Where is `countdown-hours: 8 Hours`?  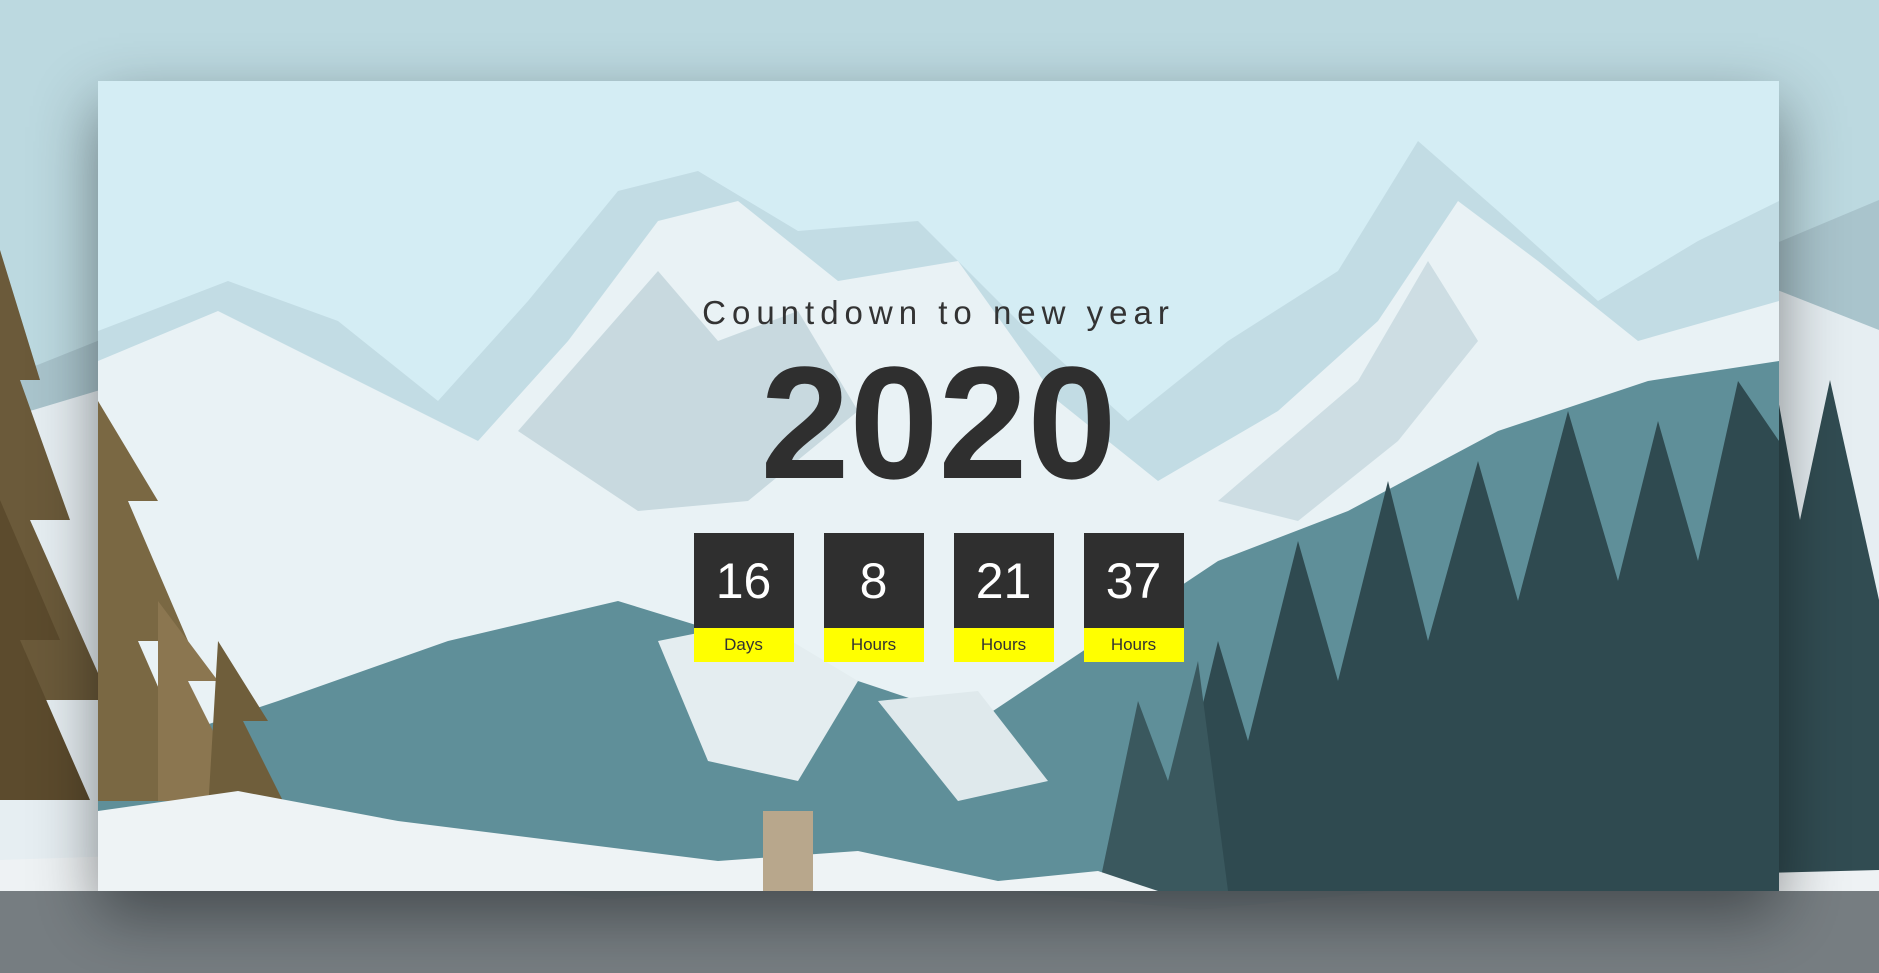
countdown-hours: 8 Hours is located at coordinates (873, 597).